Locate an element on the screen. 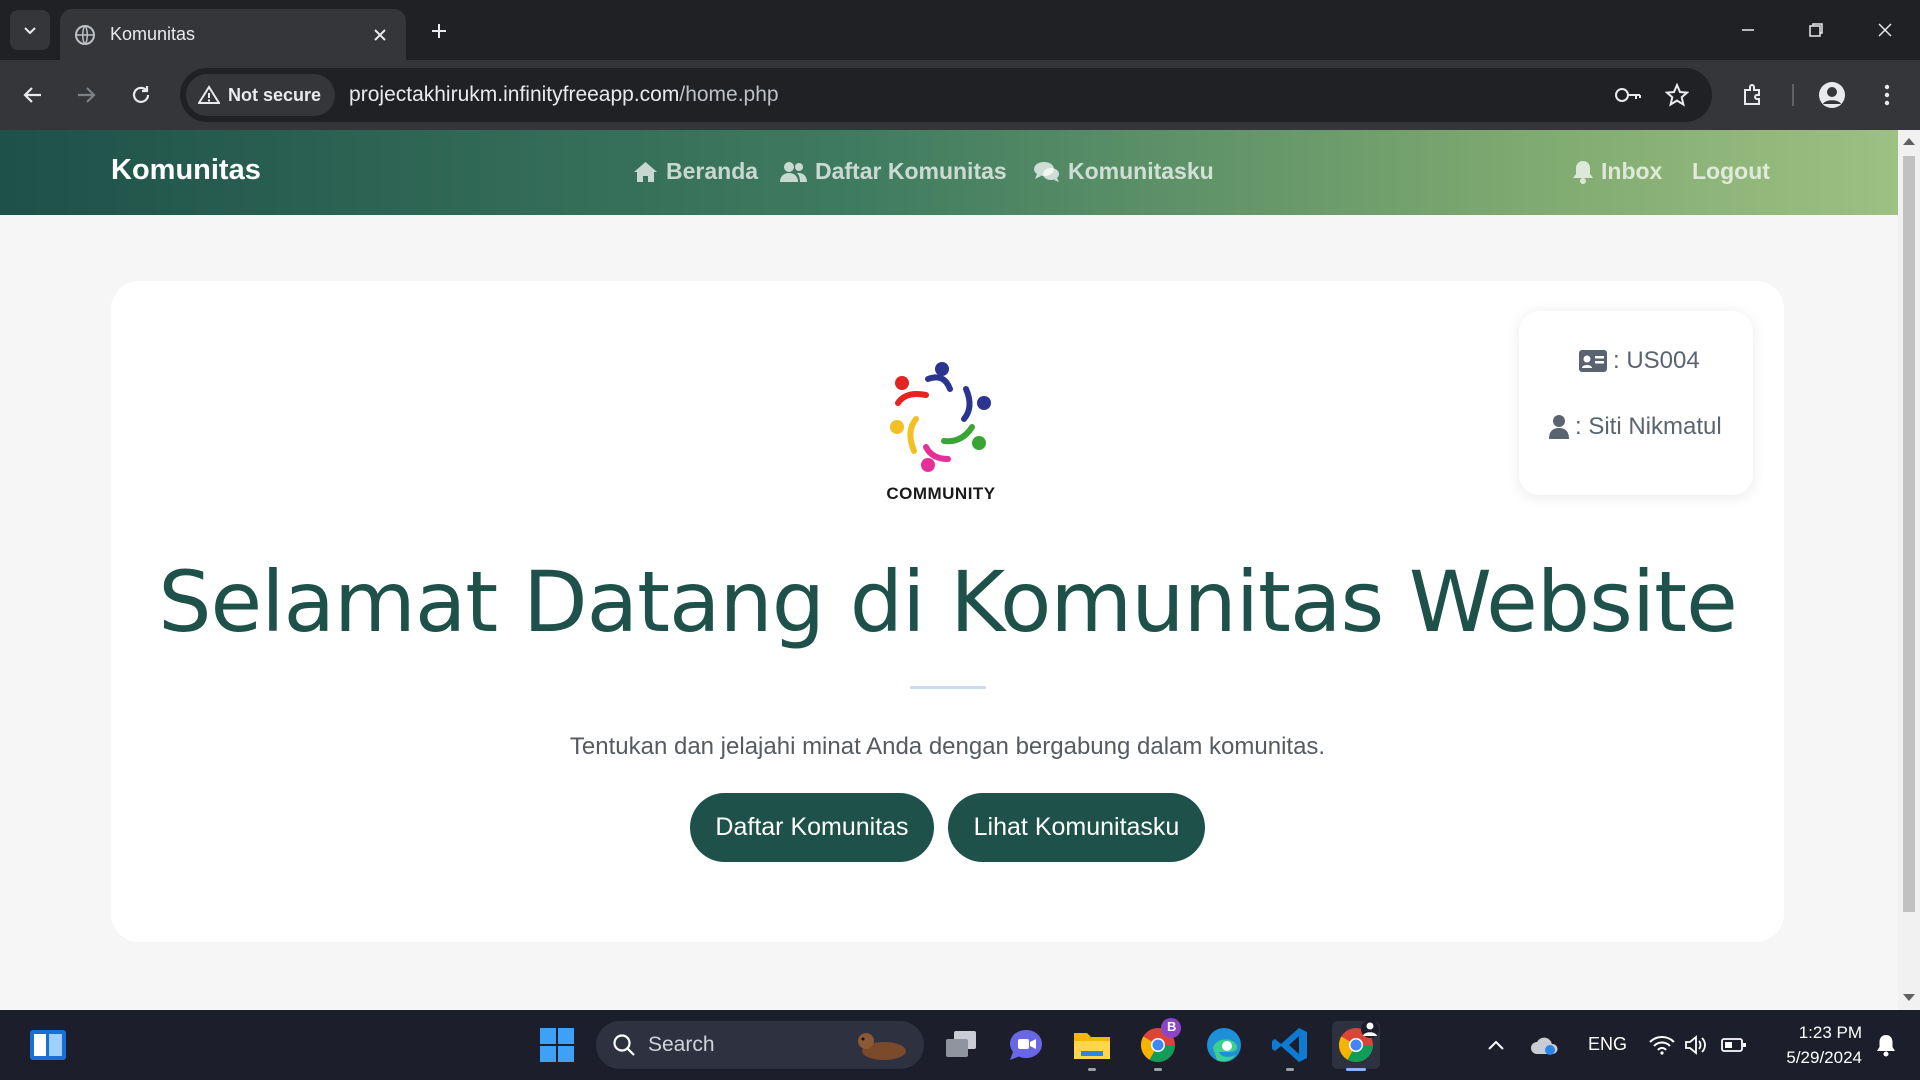  task-view-button is located at coordinates (961, 1045).